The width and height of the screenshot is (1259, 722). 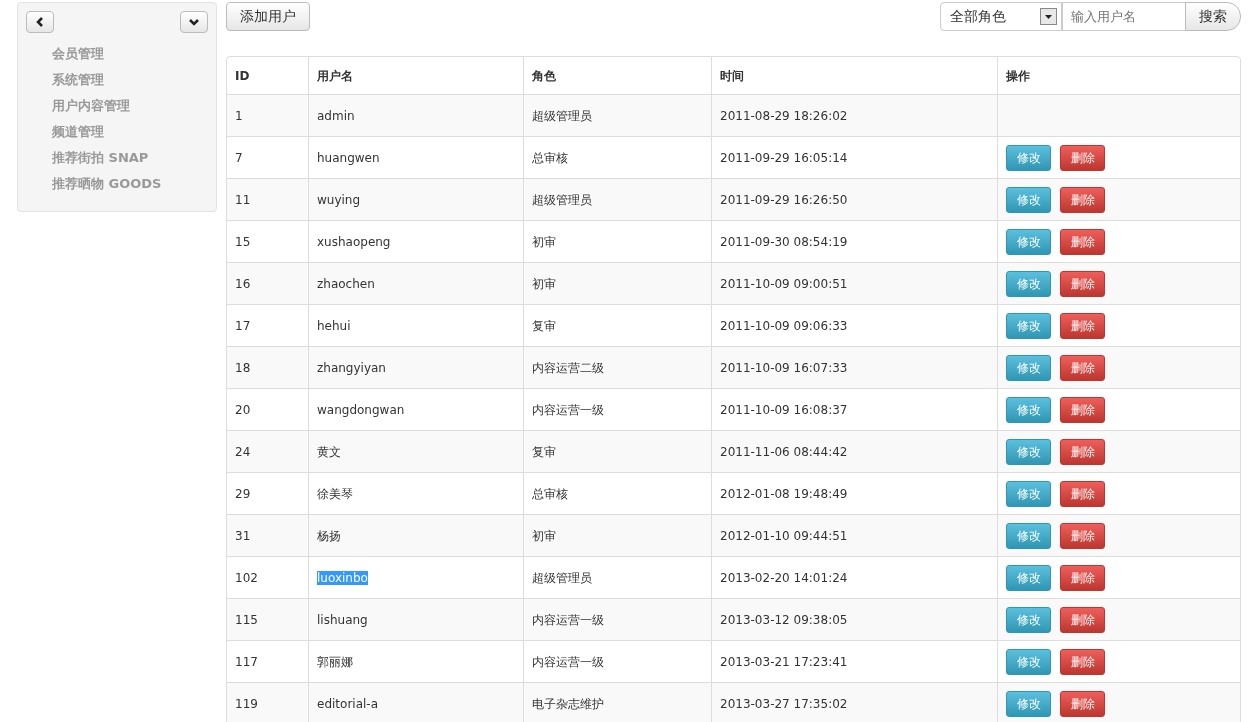 I want to click on table-cell-text: luoxinbo, so click(x=342, y=577).